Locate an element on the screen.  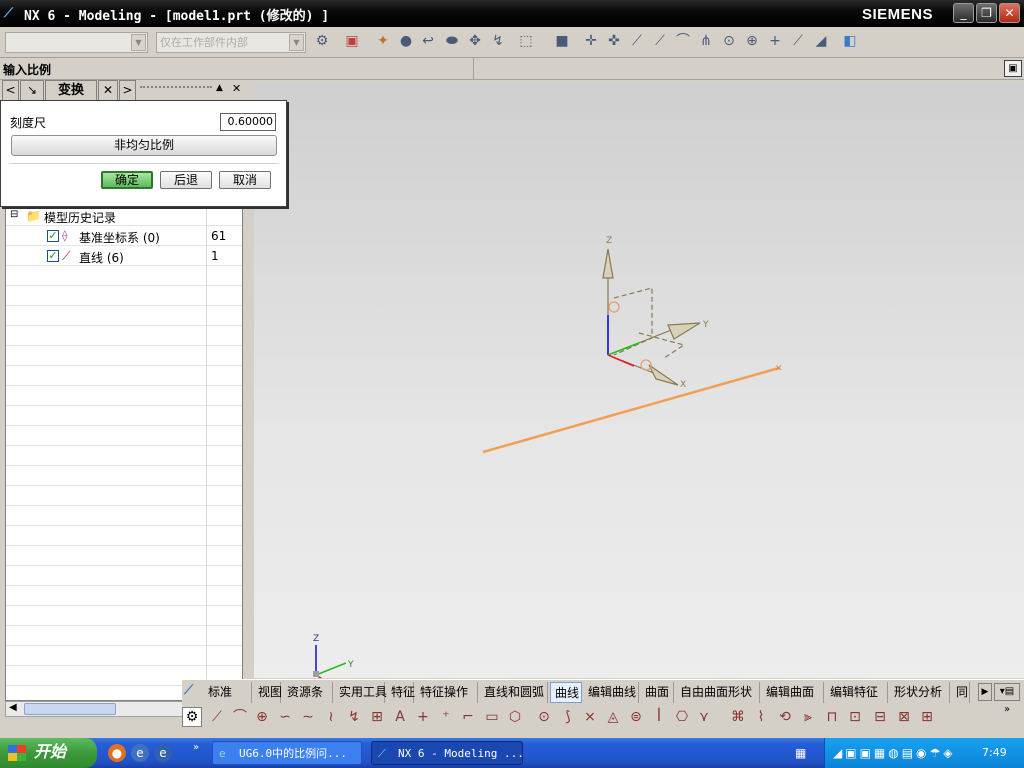
tab-8: 编辑曲线 is located at coordinates (611, 692).